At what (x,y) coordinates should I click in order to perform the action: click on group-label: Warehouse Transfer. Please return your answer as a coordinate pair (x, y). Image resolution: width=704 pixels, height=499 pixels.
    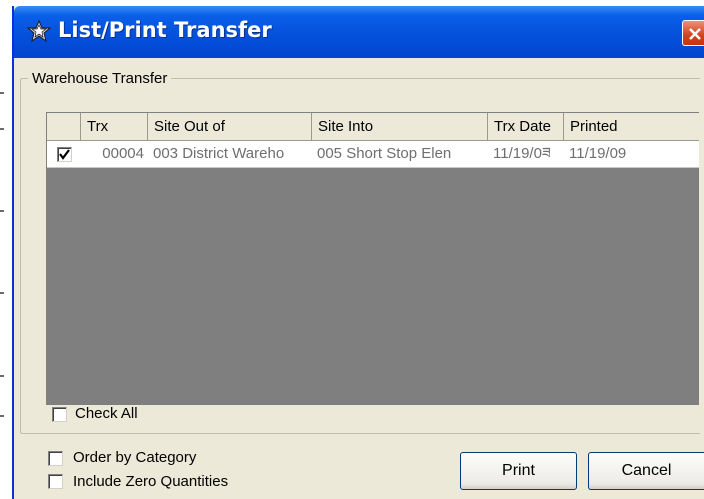
    Looking at the image, I should click on (100, 78).